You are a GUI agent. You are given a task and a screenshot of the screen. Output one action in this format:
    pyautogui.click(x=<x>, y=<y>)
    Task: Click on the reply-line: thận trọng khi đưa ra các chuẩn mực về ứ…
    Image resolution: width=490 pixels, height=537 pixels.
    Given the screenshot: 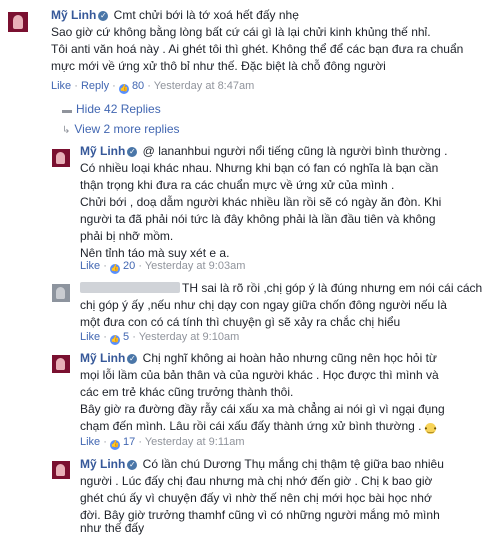 What is the action you would take?
    pyautogui.click(x=237, y=185)
    